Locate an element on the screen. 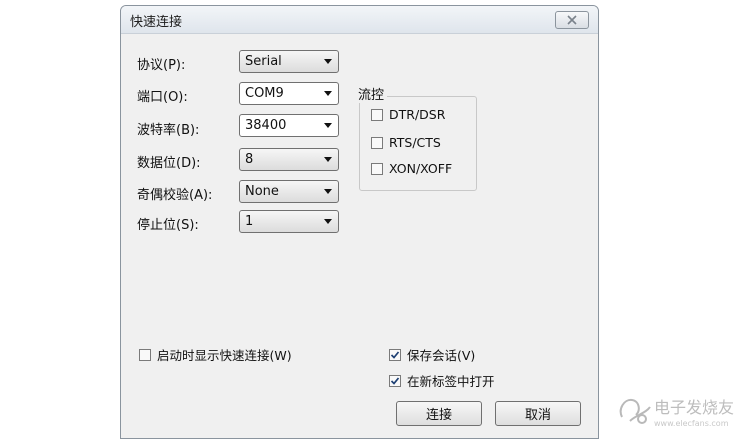 The width and height of the screenshot is (754, 441). data-bits-label: 数据位(D): is located at coordinates (169, 163).